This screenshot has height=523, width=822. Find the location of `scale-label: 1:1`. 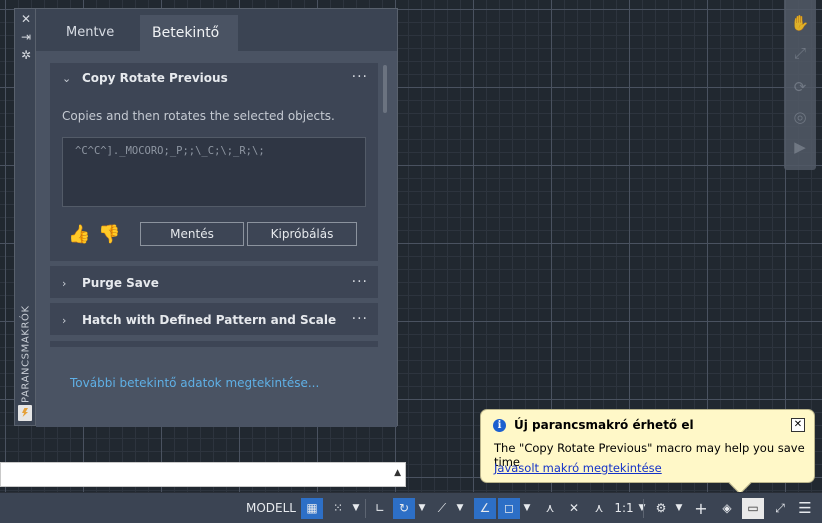

scale-label: 1:1 is located at coordinates (624, 508).